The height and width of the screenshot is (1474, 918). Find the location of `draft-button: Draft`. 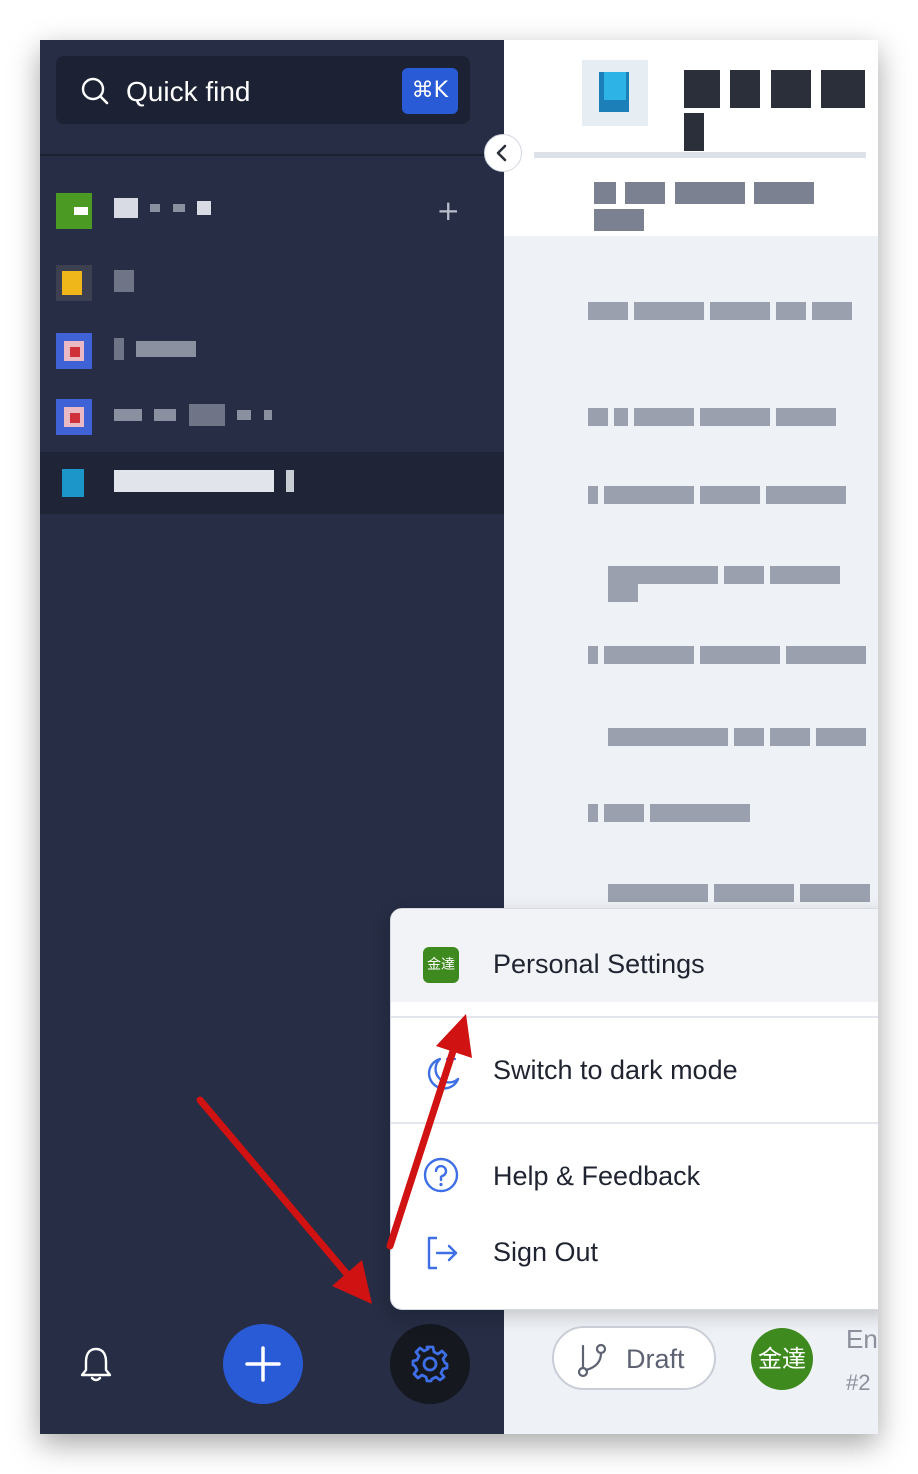

draft-button: Draft is located at coordinates (634, 1358).